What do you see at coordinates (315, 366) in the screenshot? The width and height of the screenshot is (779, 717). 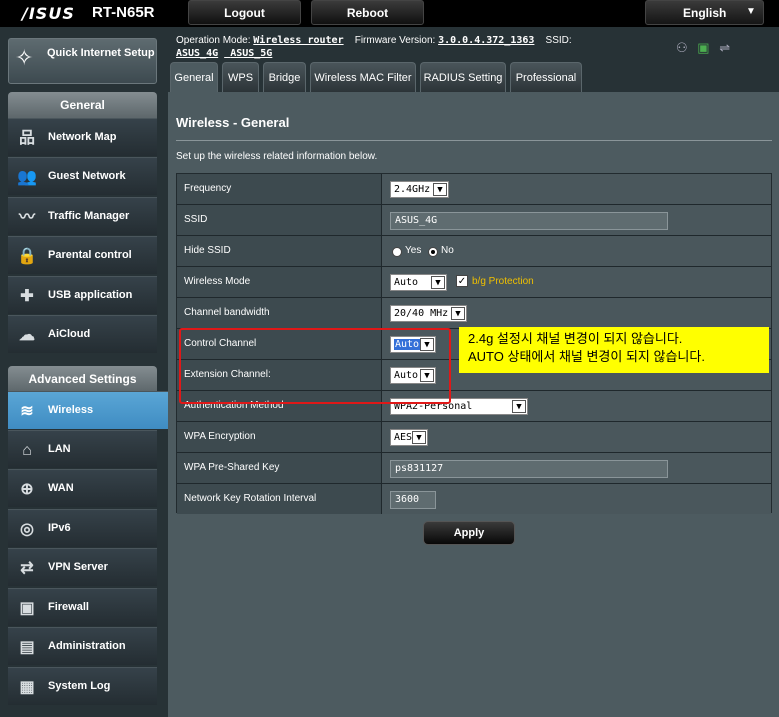 I see `highlight-box` at bounding box center [315, 366].